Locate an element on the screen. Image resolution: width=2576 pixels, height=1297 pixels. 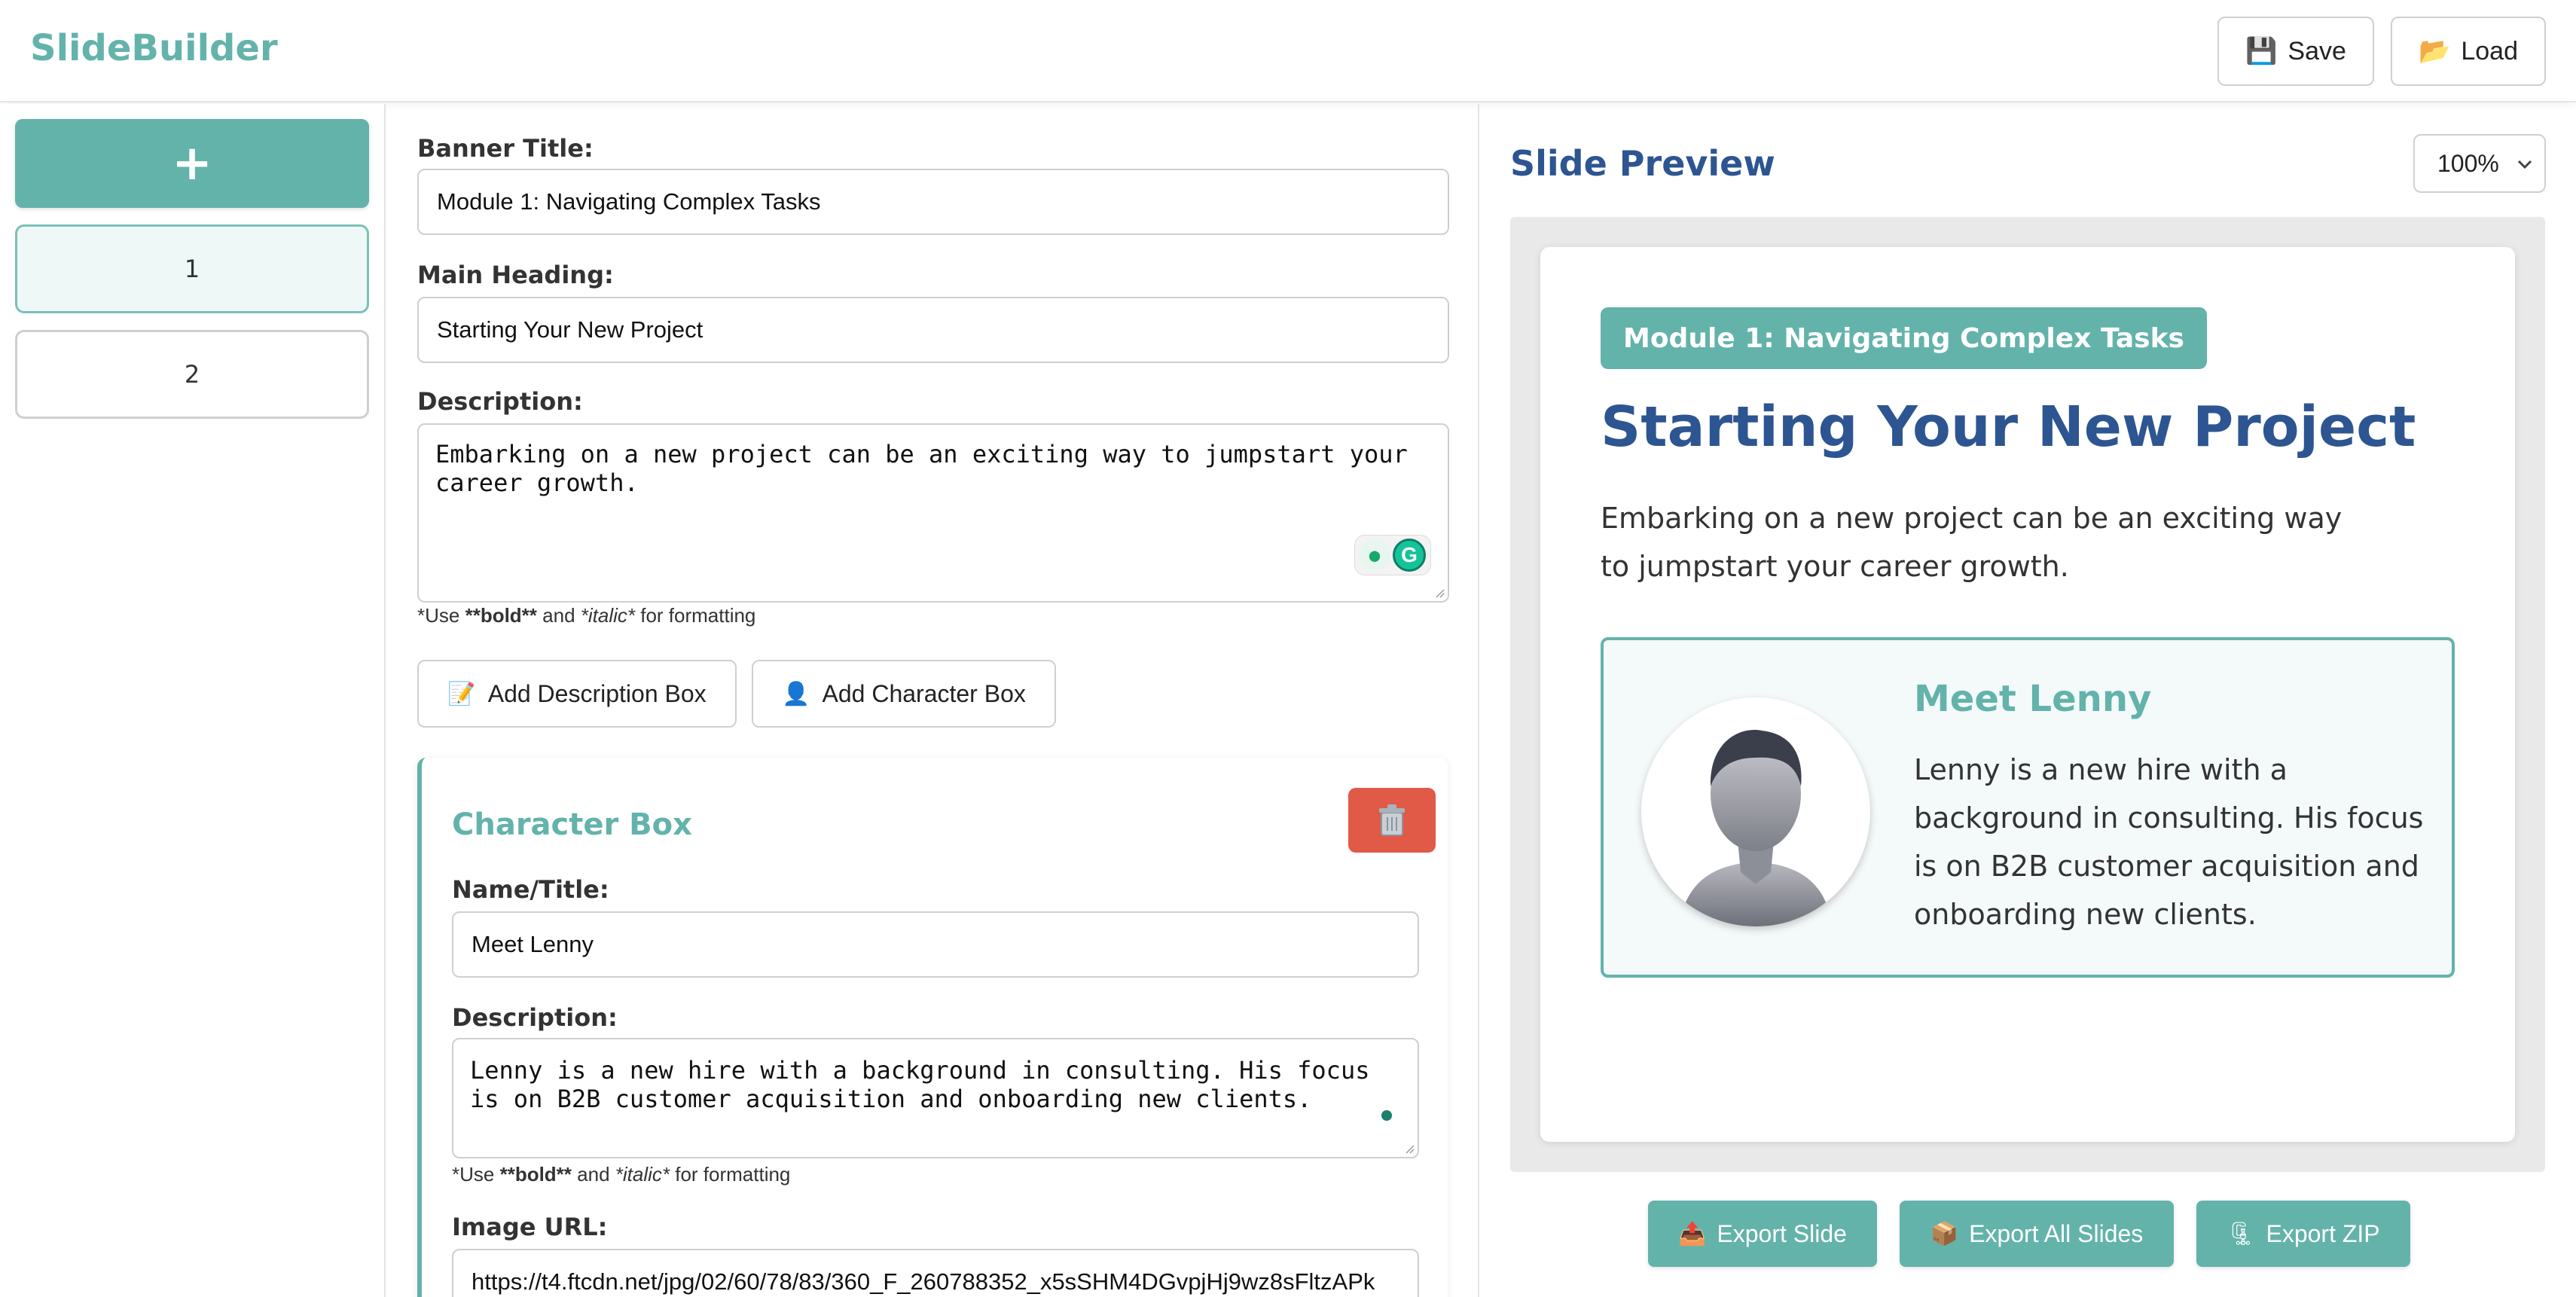
slide-thumbnail-1: 1 is located at coordinates (192, 268).